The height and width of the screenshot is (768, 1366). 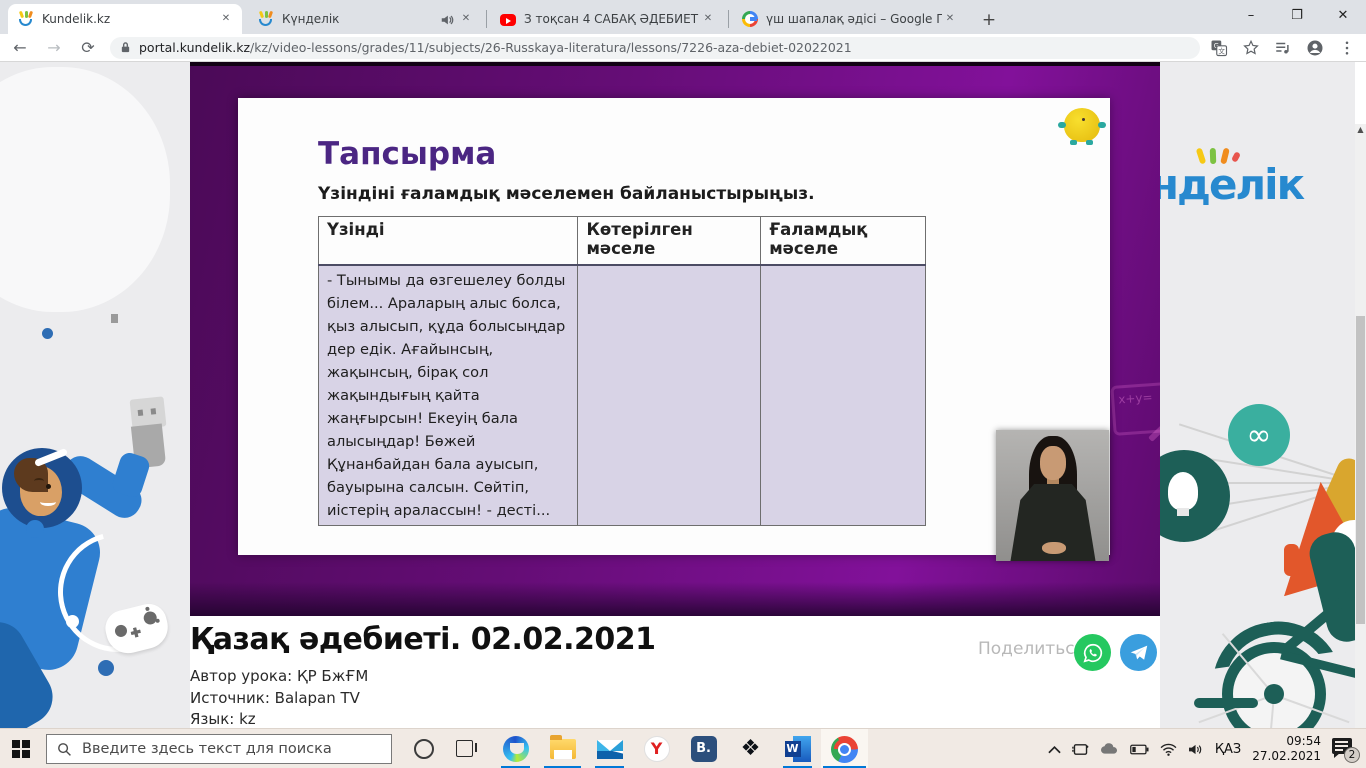 I want to click on search-placeholder: Введите здесь текст для поиска, so click(x=207, y=749).